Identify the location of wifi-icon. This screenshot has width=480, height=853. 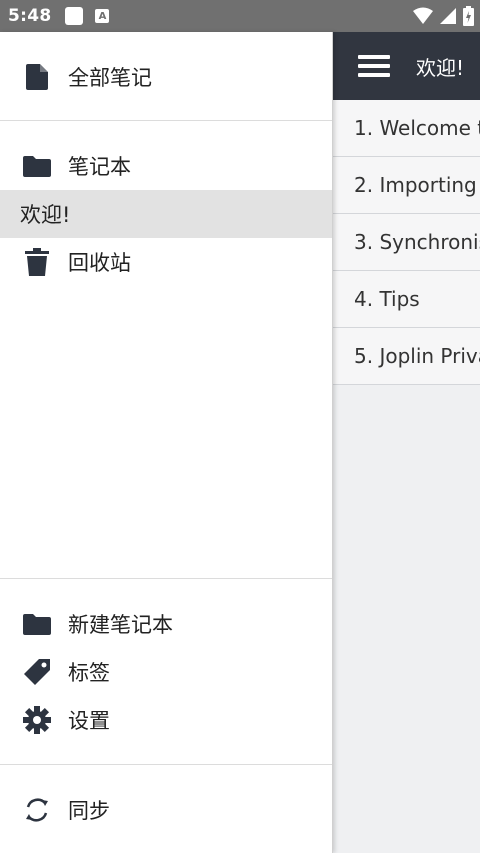
(423, 15).